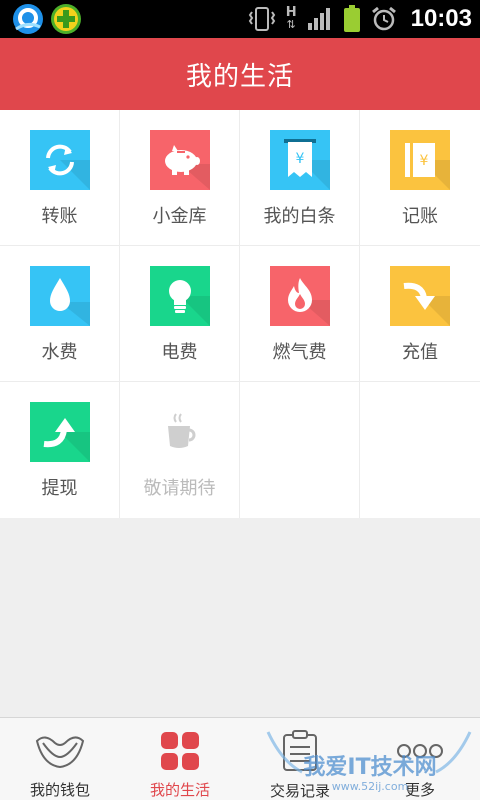 The height and width of the screenshot is (800, 480). I want to click on more-dots-icon, so click(420, 750).